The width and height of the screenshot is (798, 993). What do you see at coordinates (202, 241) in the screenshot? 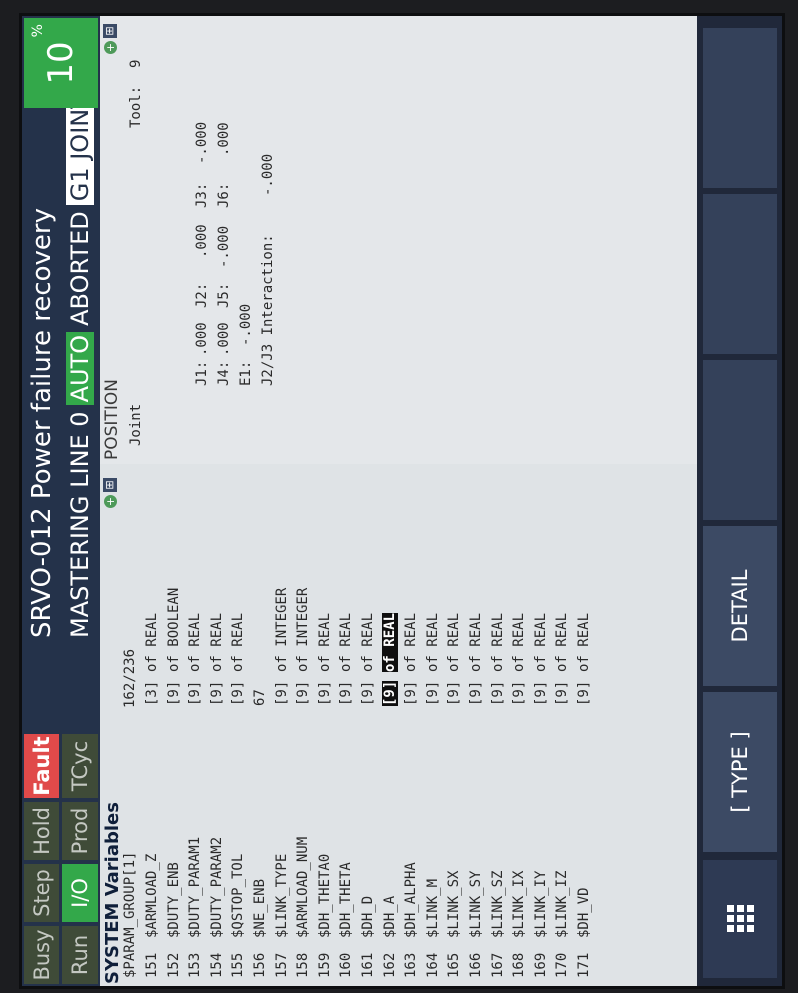
I see `j2-value: .000` at bounding box center [202, 241].